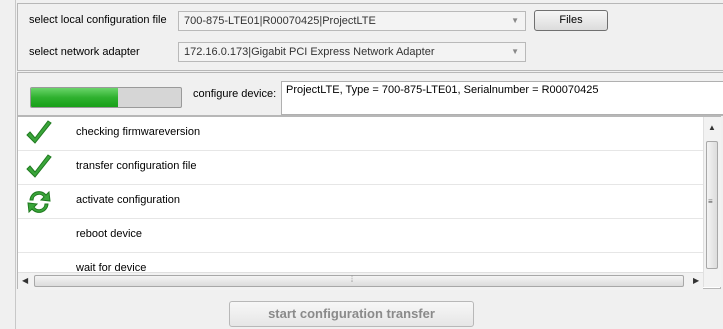 The width and height of the screenshot is (723, 329). I want to click on progress-fill, so click(74, 97).